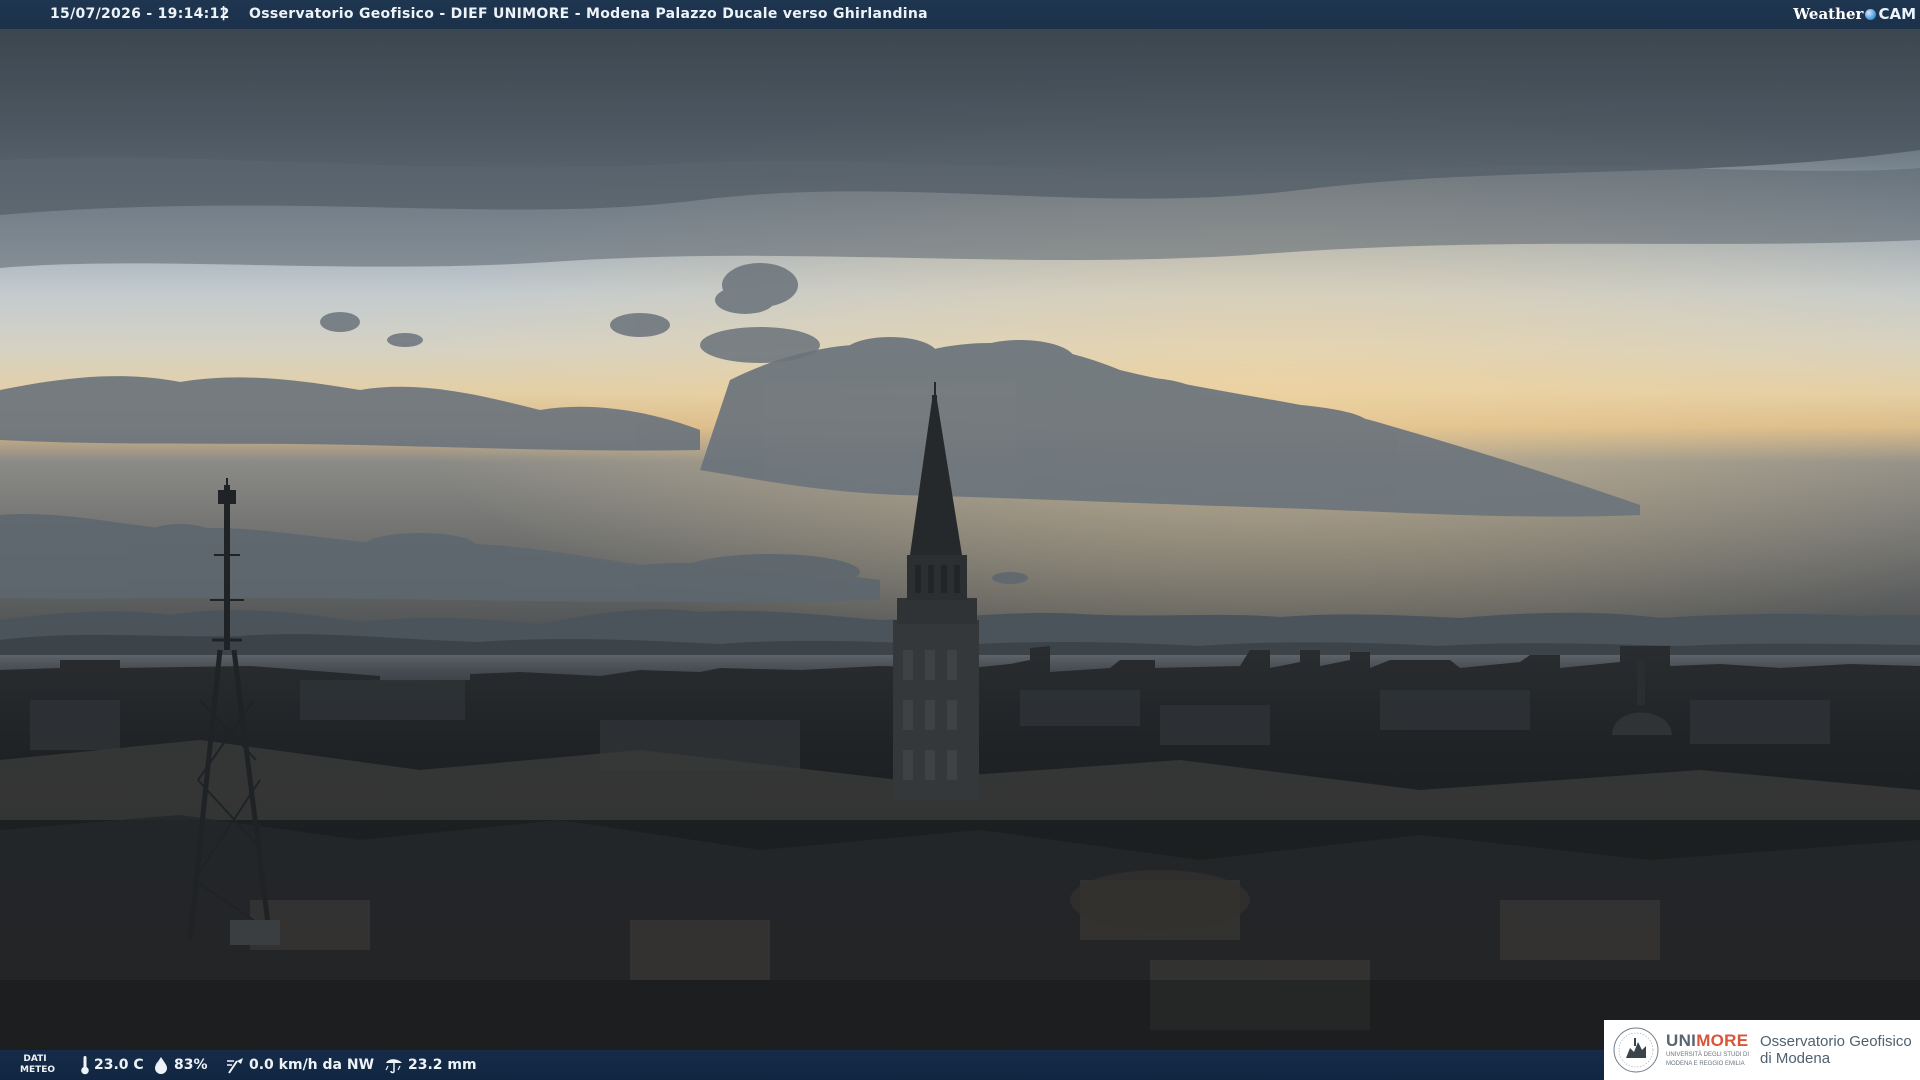 This screenshot has width=1920, height=1080. What do you see at coordinates (235, 1066) in the screenshot?
I see `wind-vane-icon` at bounding box center [235, 1066].